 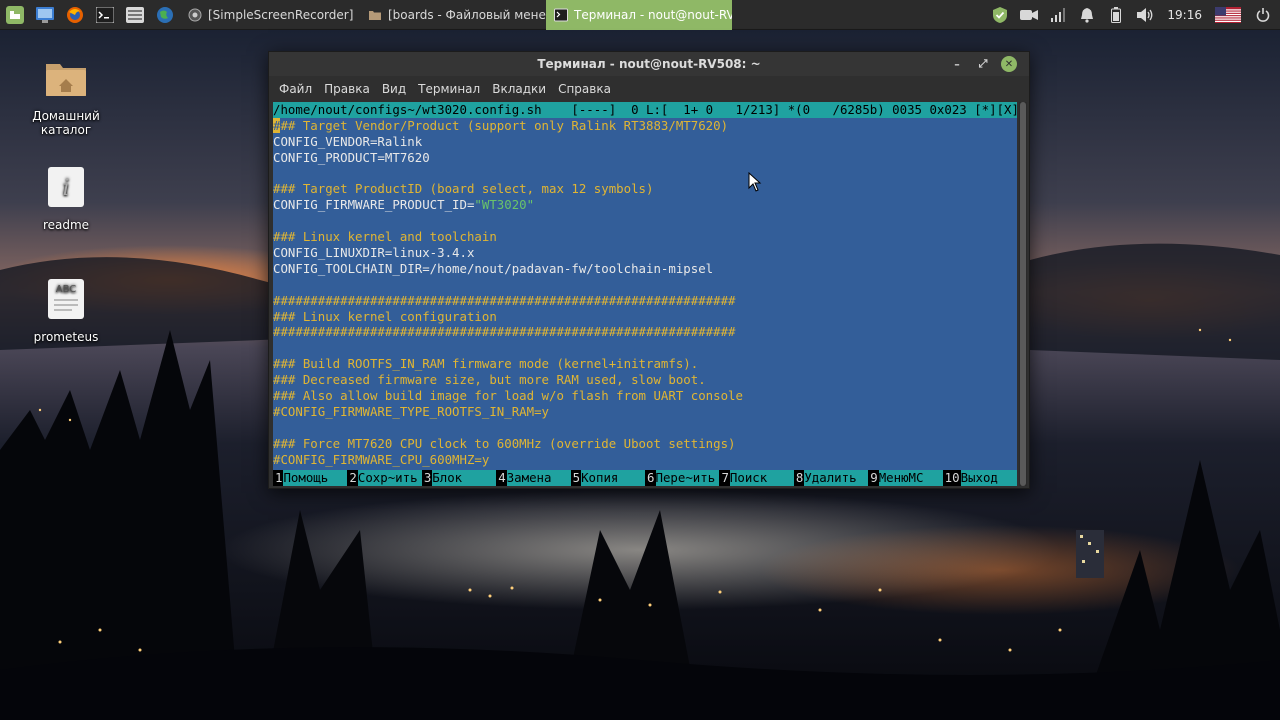 I want to click on terminal-scrollbar, so click(x=1023, y=294).